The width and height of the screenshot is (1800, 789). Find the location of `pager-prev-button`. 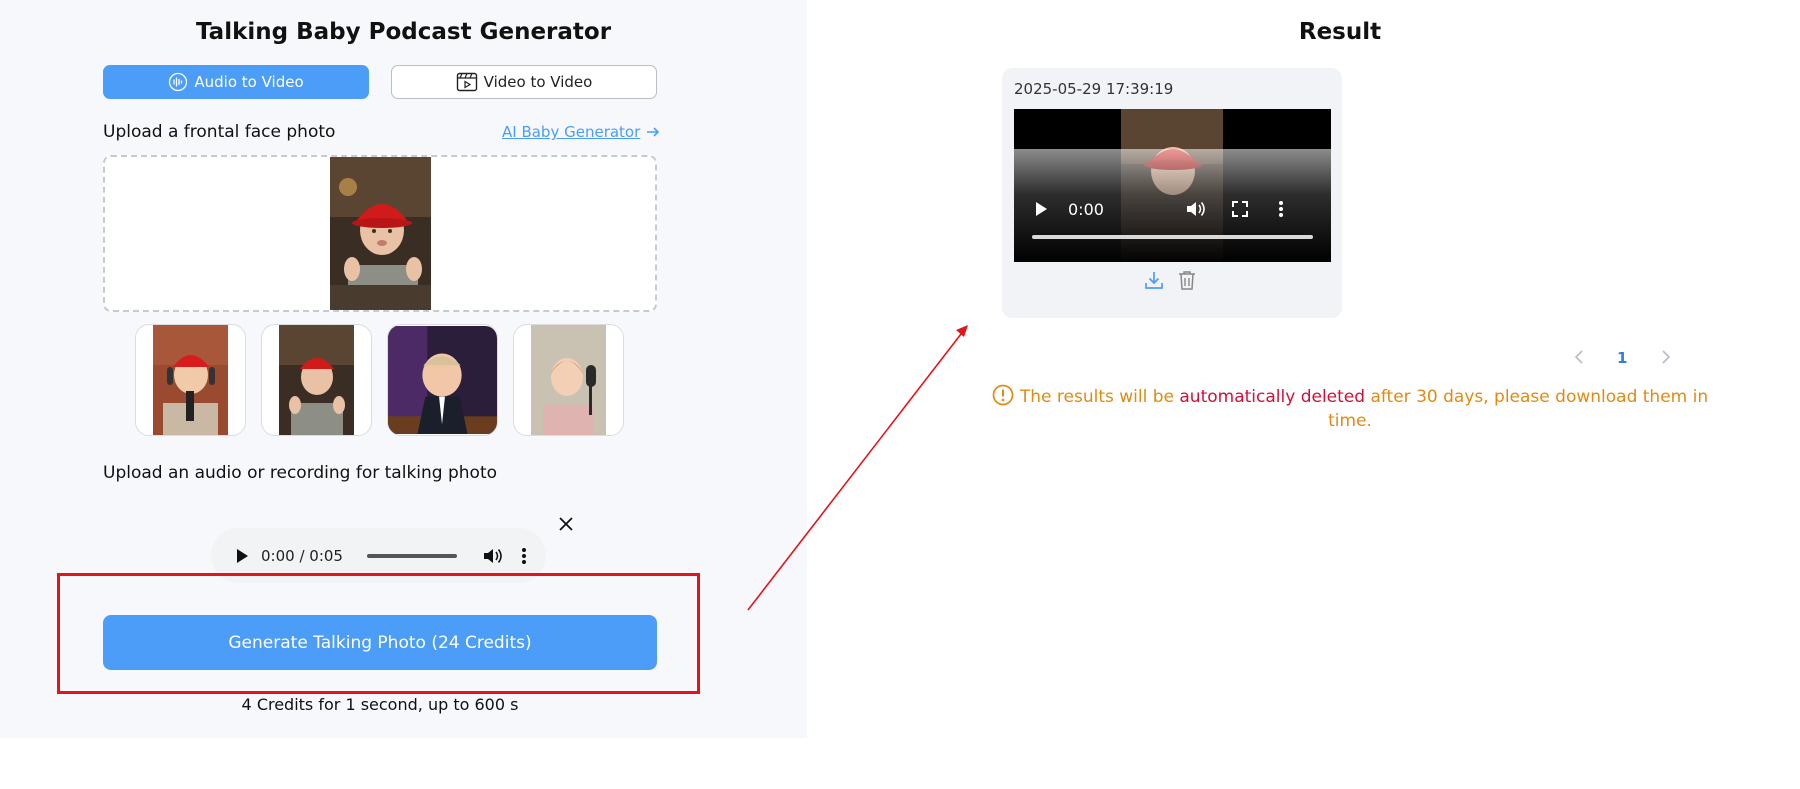

pager-prev-button is located at coordinates (1579, 359).